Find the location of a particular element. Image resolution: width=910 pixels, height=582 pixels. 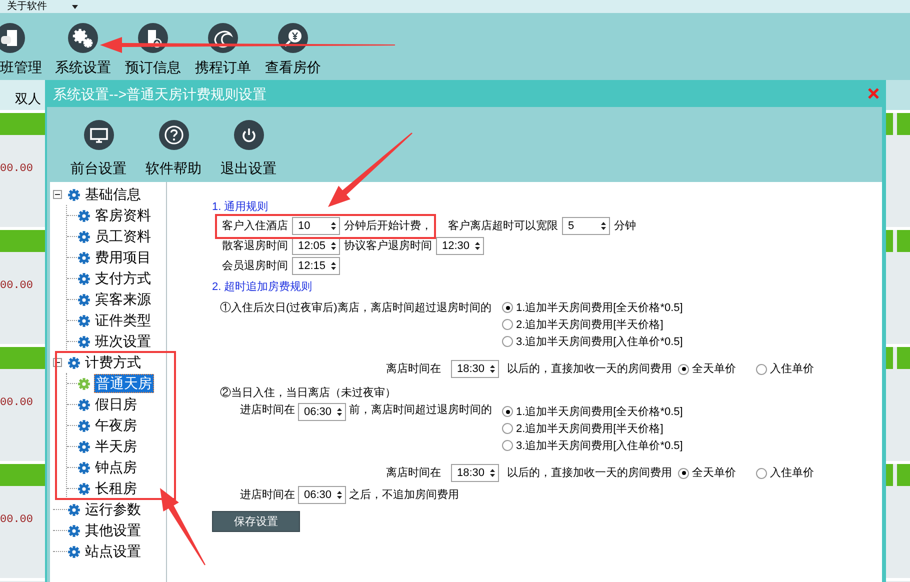

time-field: 12:15 is located at coordinates (316, 266).